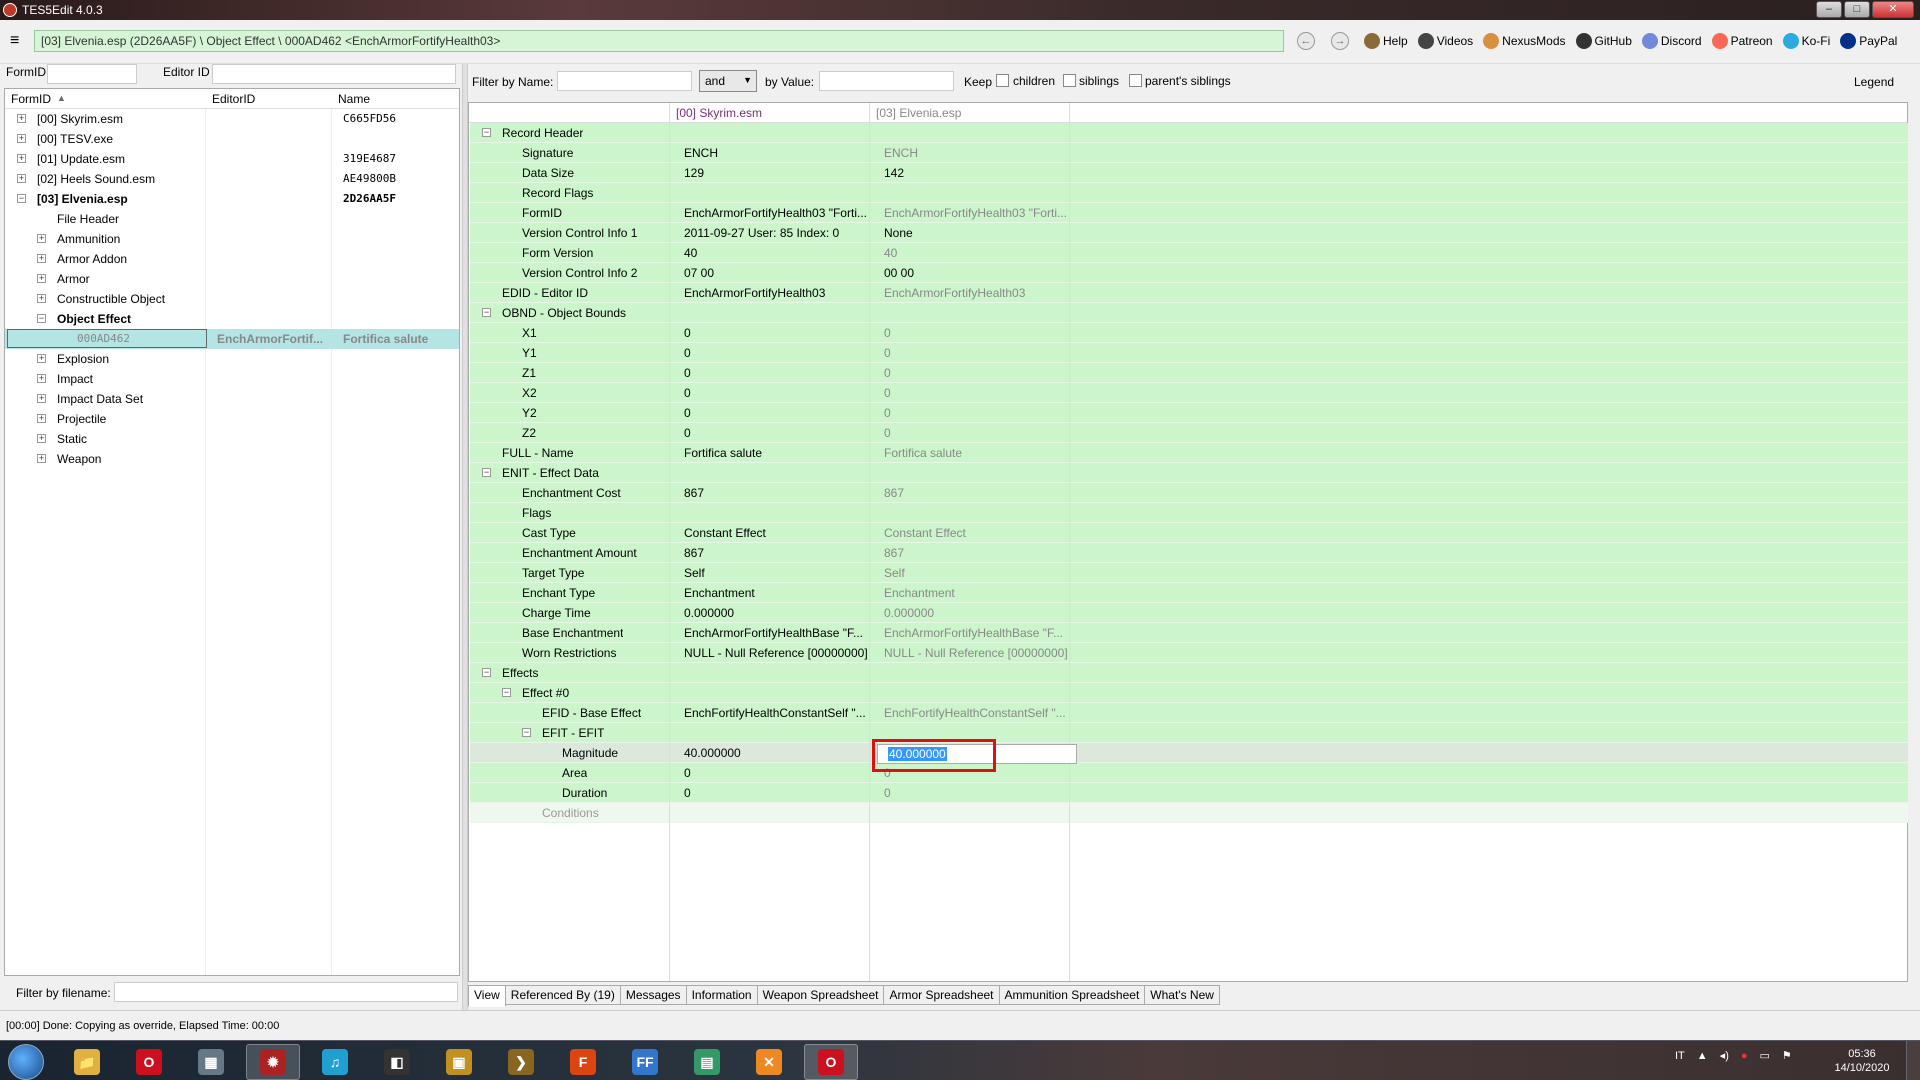 This screenshot has width=1920, height=1080. Describe the element at coordinates (1189, 393) in the screenshot. I see `grid-row: X2 0 0` at that location.